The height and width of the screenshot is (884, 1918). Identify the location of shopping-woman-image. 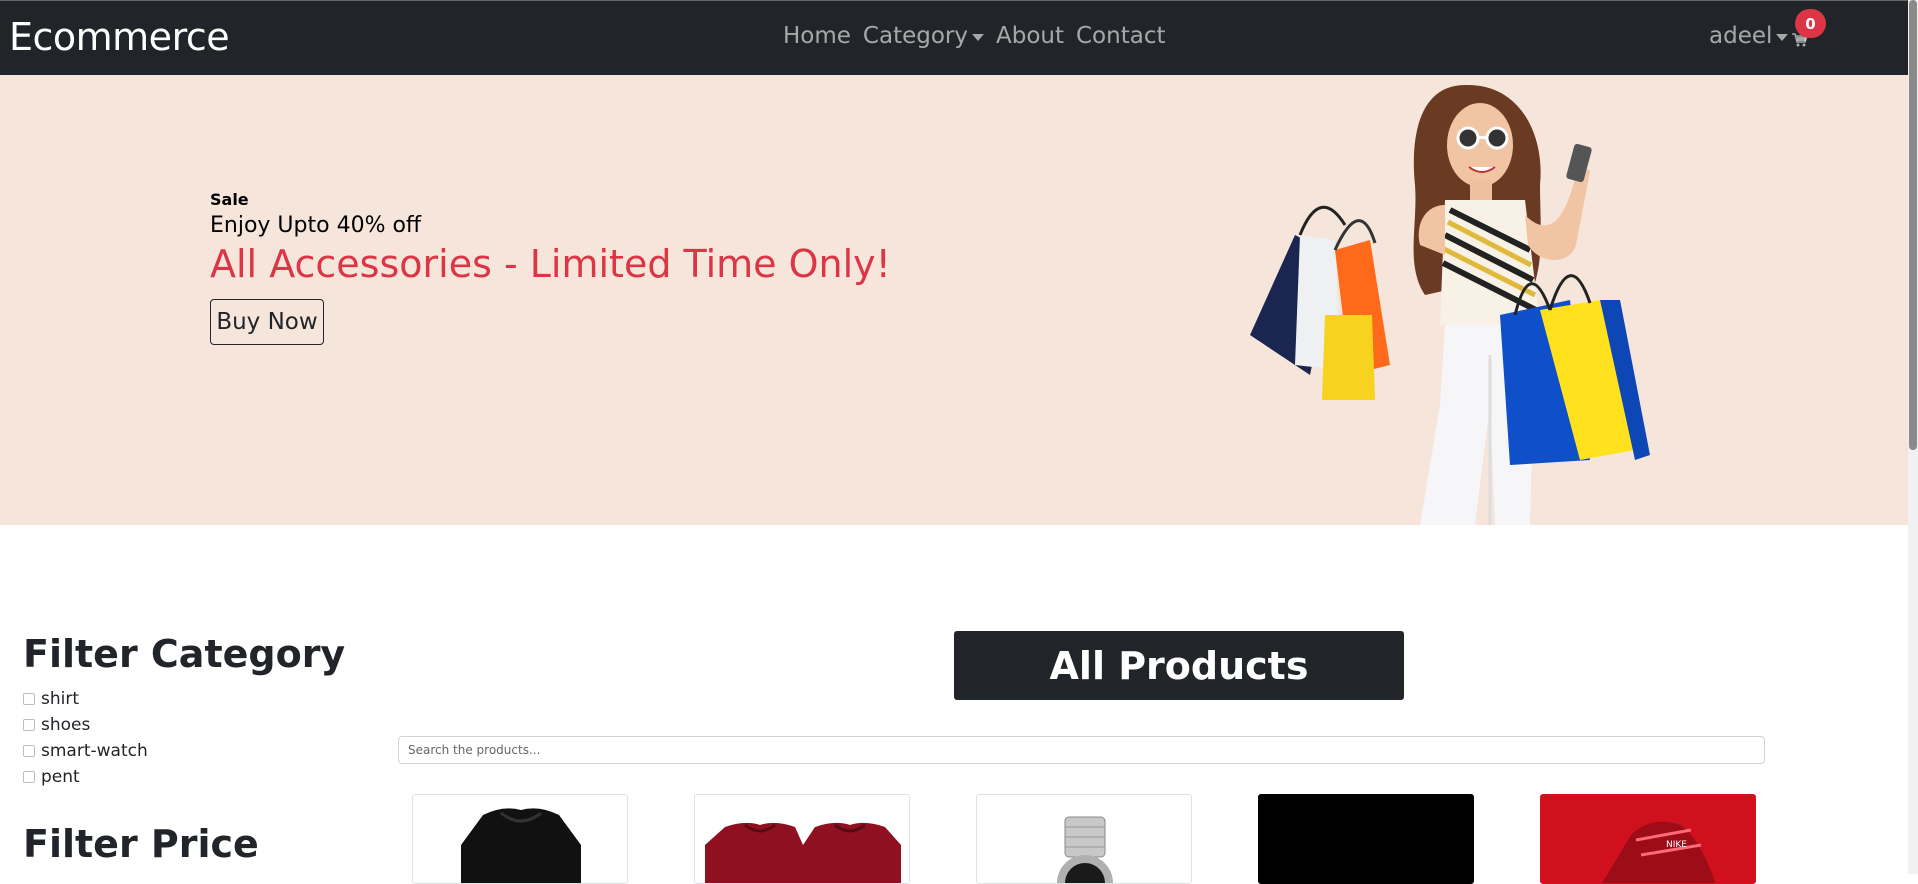
(1450, 304).